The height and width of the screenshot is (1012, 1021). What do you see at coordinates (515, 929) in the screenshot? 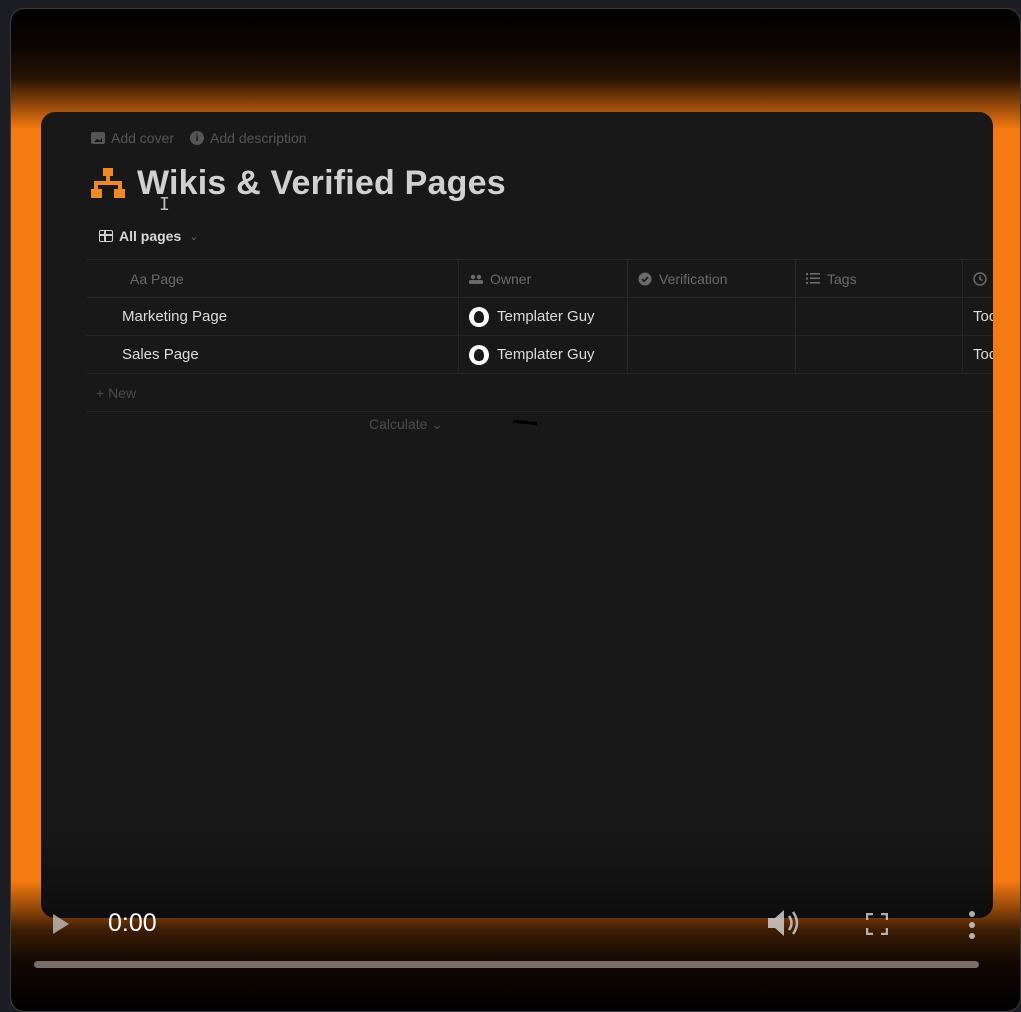
I see `video-controls: 0:00` at bounding box center [515, 929].